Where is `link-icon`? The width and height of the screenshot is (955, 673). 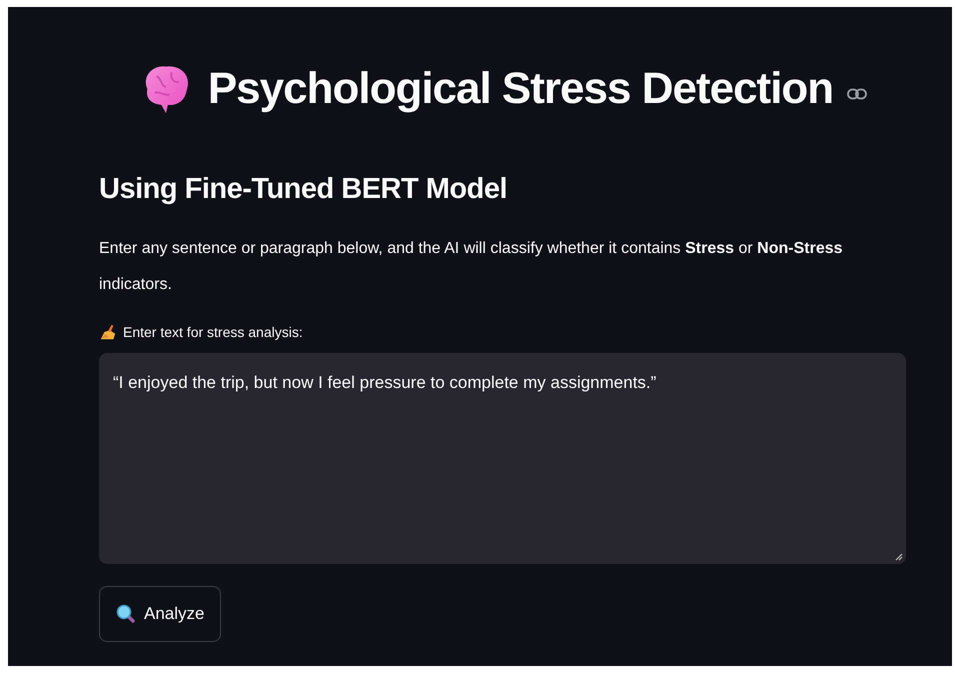 link-icon is located at coordinates (857, 94).